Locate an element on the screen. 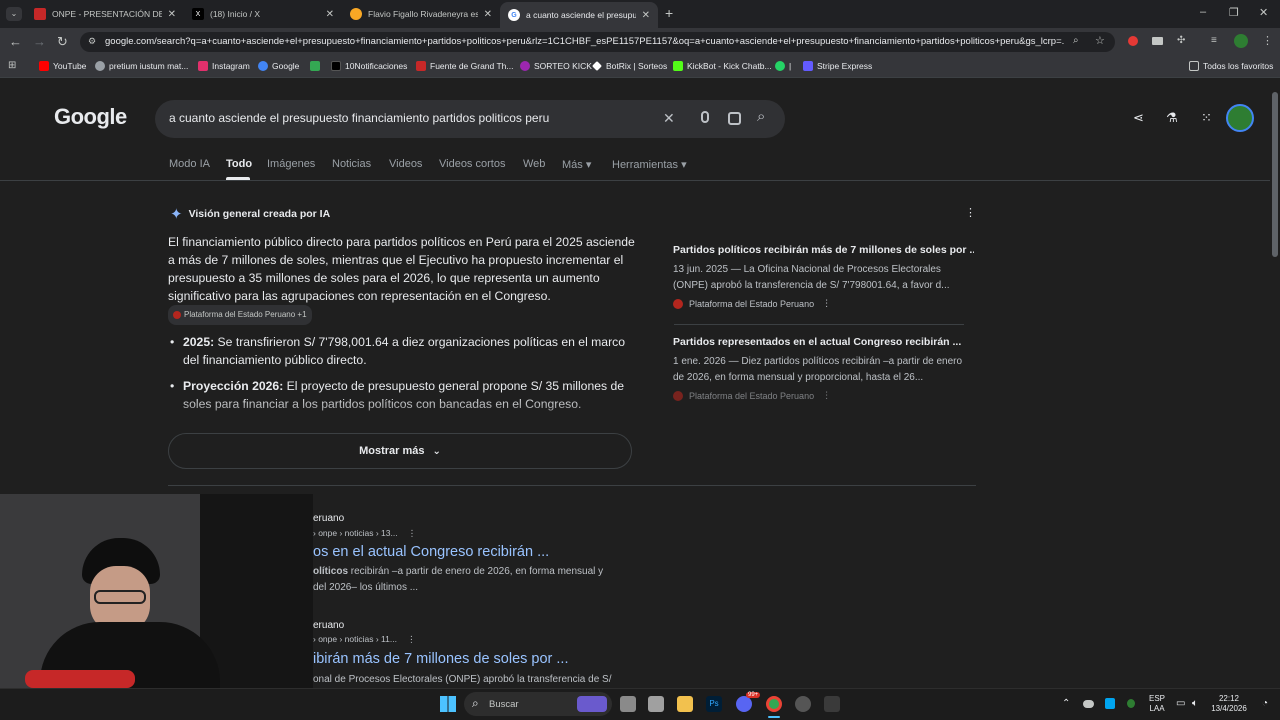  chrome-icon is located at coordinates (774, 704).